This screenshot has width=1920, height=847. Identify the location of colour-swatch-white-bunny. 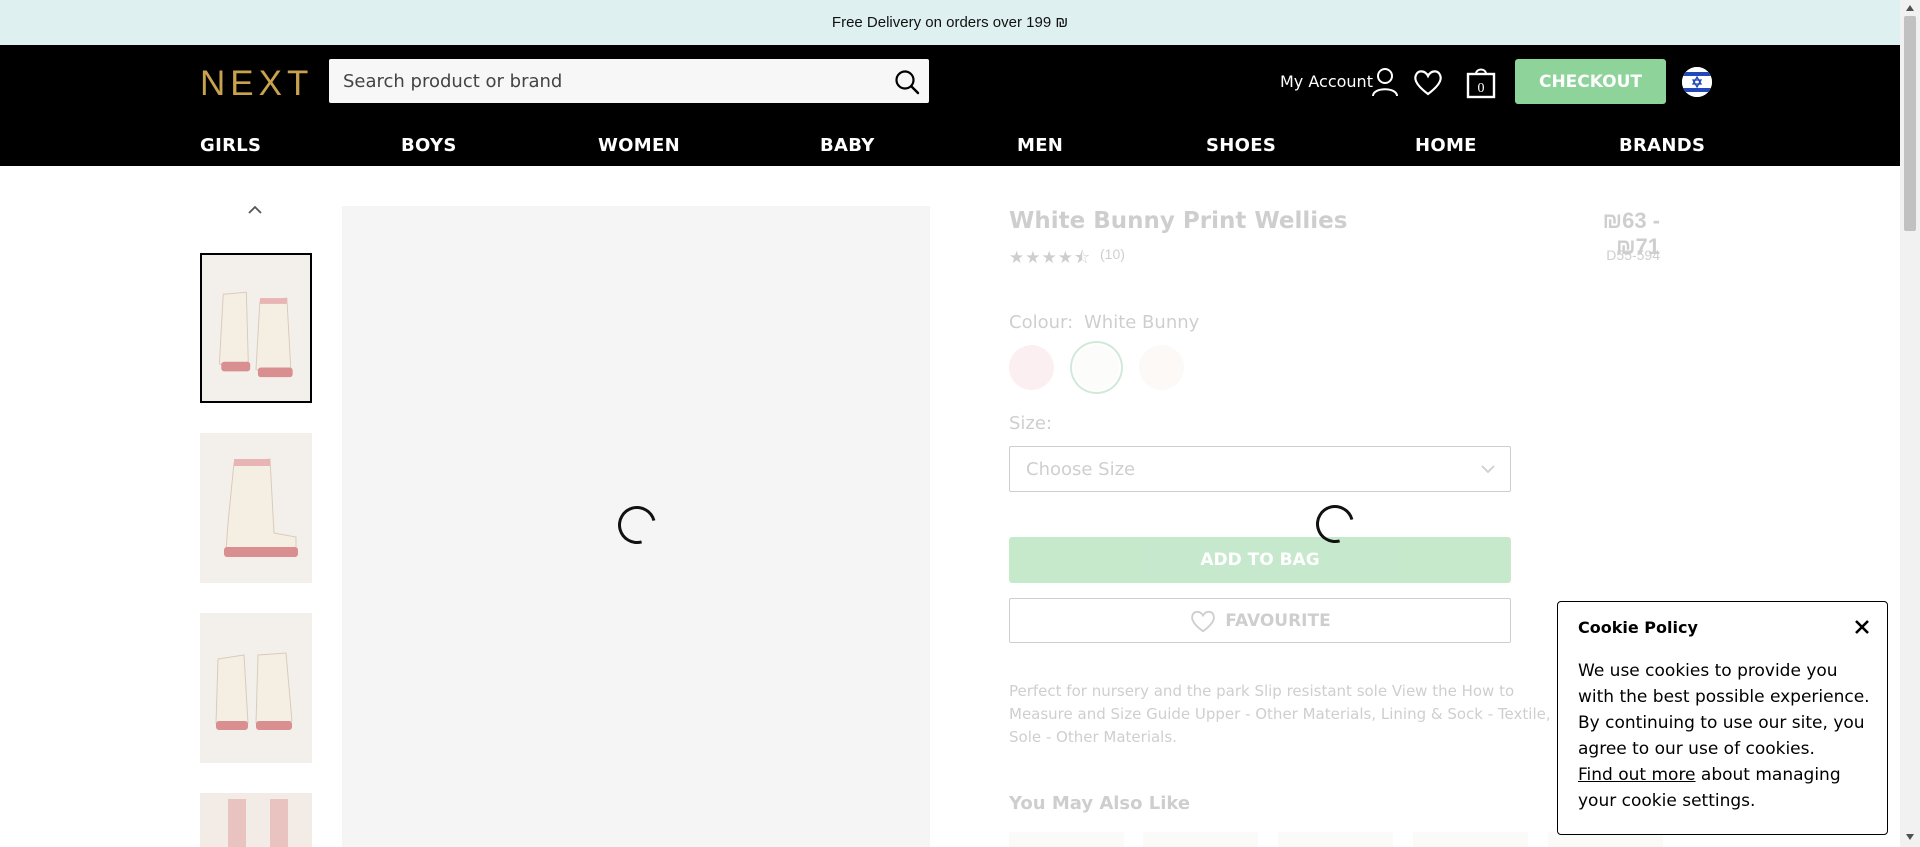
(1096, 367).